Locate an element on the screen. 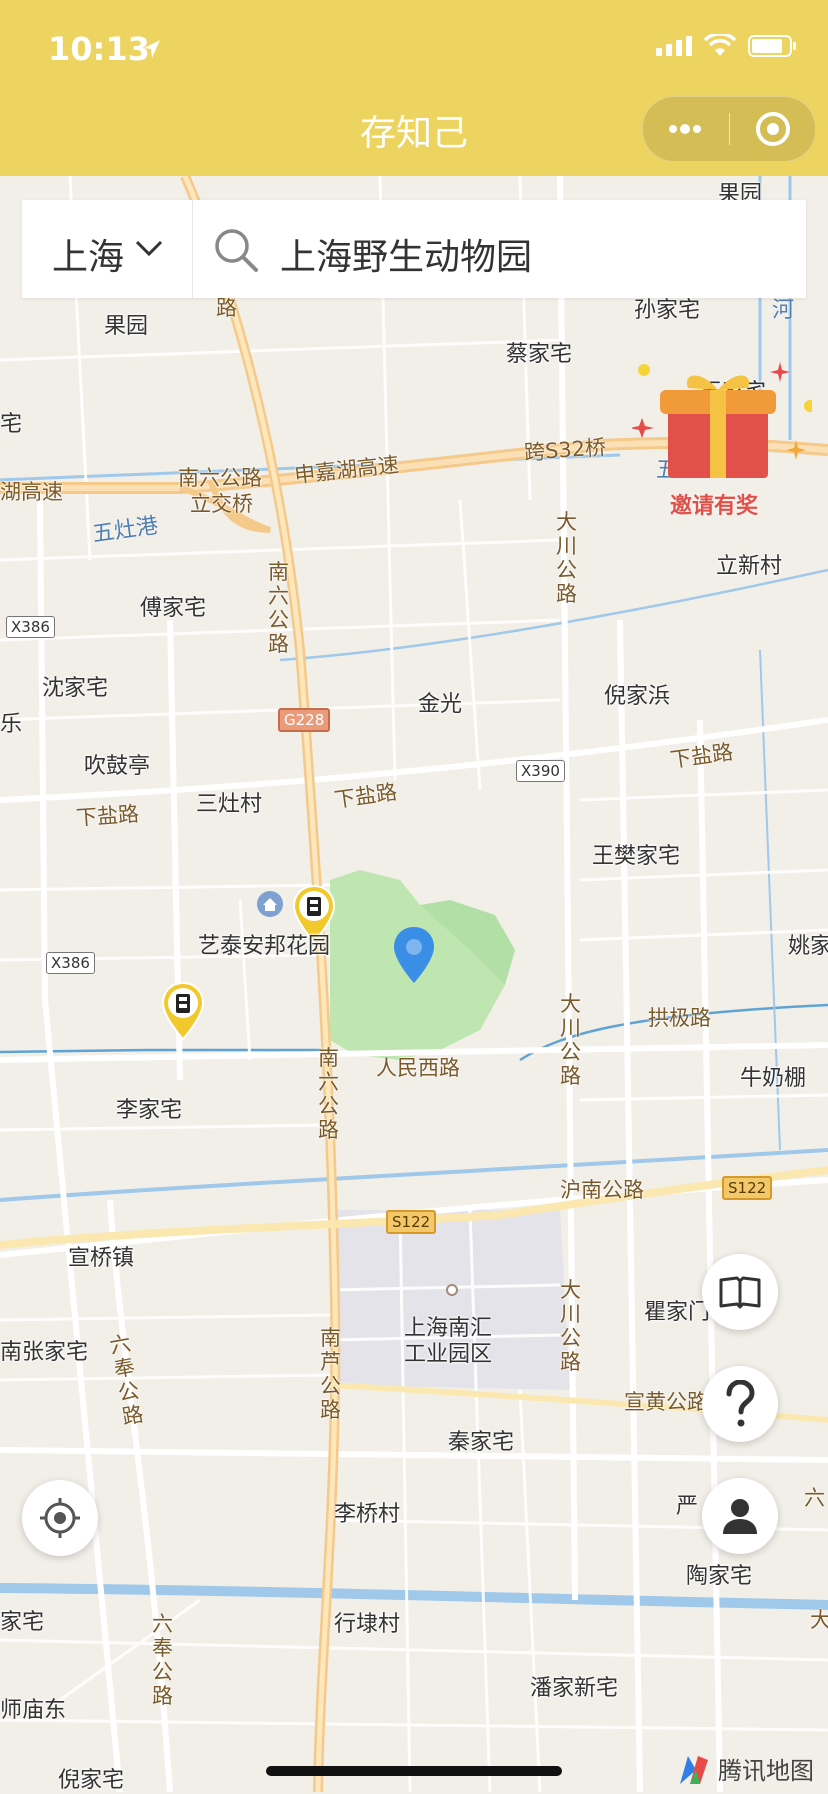 The width and height of the screenshot is (828, 1794). map-attribution: 腾讯地图 is located at coordinates (745, 1768).